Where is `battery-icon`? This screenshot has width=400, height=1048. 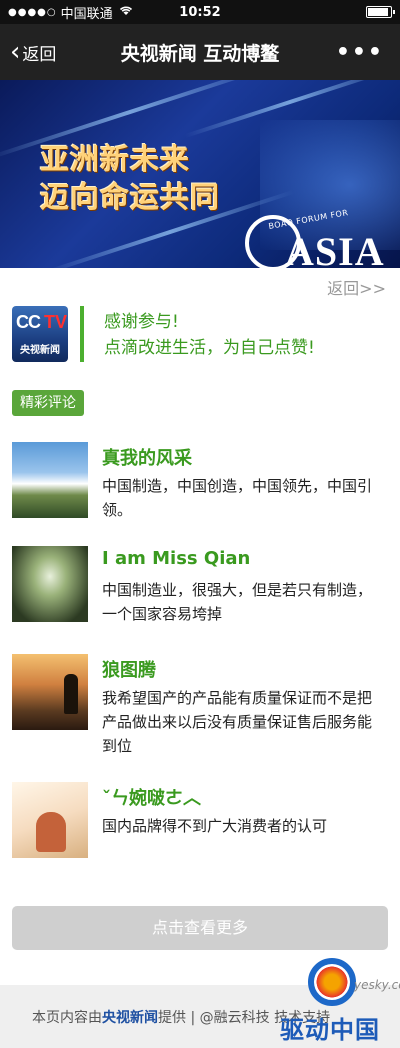
battery-icon is located at coordinates (380, 12).